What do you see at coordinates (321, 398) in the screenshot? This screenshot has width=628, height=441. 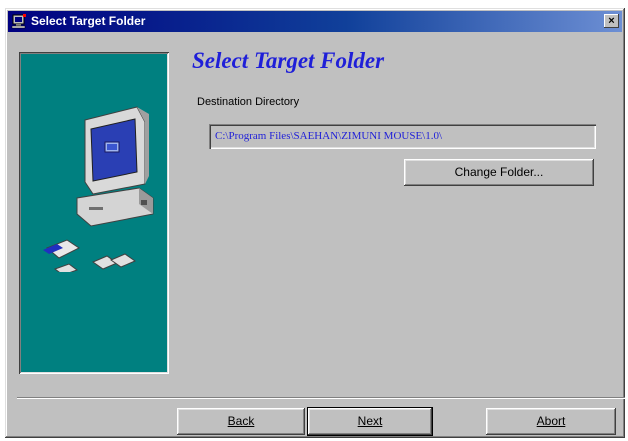 I see `footer-separator` at bounding box center [321, 398].